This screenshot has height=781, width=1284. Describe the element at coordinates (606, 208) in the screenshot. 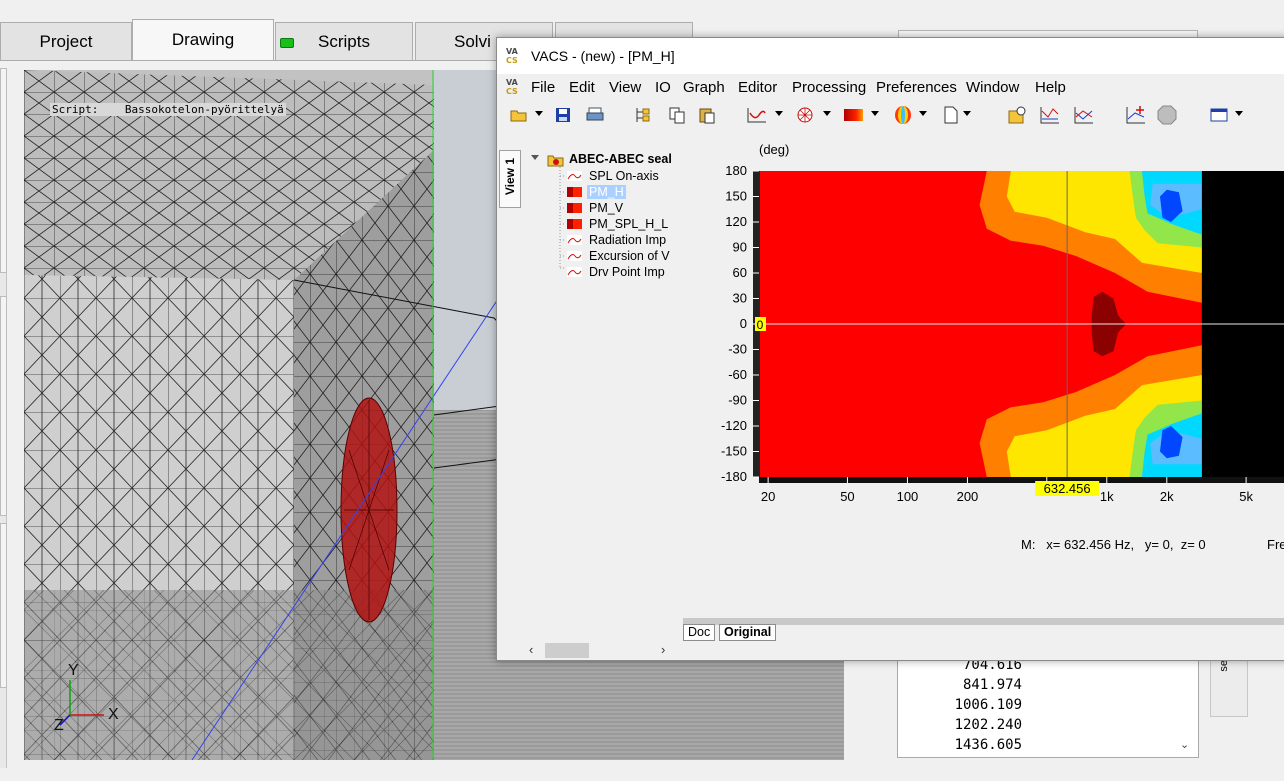

I see `tree-item-pm-v: PM_V` at that location.